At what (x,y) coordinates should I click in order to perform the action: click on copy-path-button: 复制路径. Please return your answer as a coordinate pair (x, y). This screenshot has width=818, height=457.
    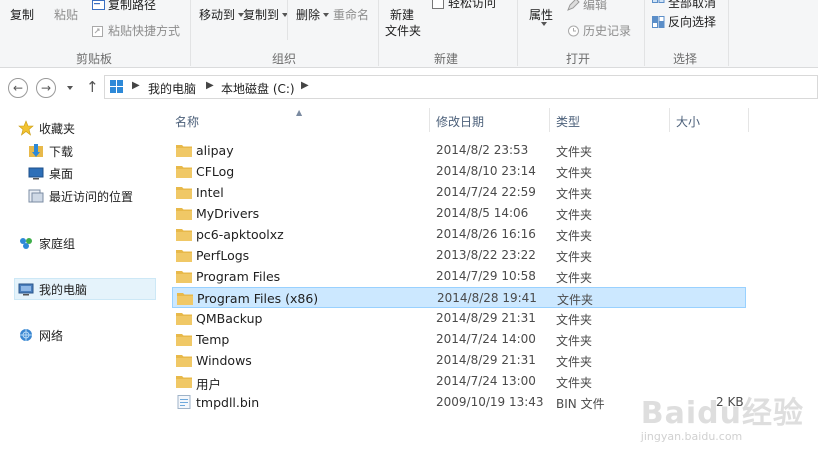
    Looking at the image, I should click on (124, 6).